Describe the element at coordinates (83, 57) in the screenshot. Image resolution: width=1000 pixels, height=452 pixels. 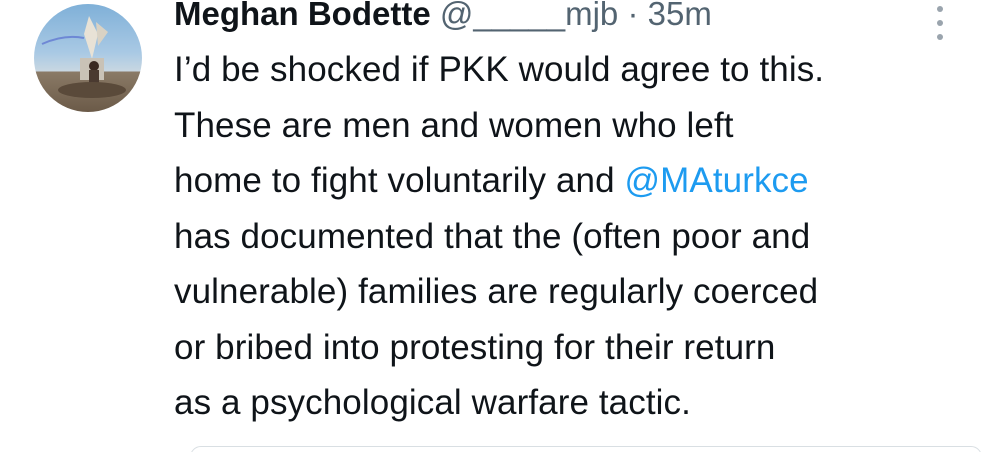
I see `avatar-image` at that location.